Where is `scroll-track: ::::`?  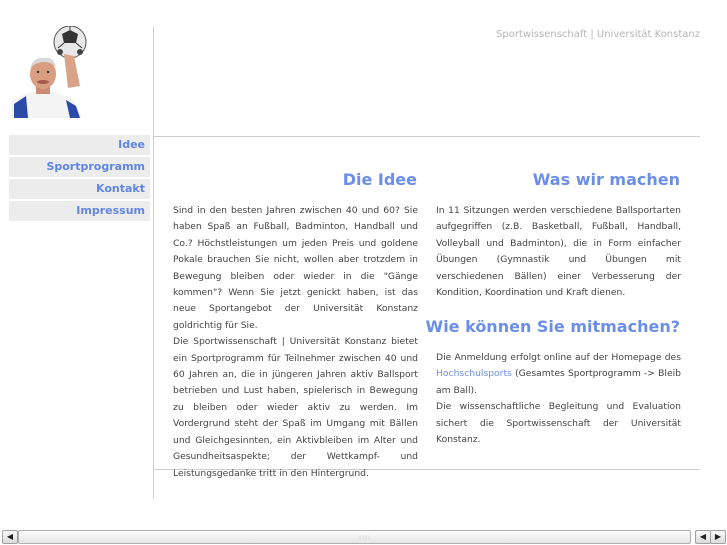 scroll-track: :::: is located at coordinates (354, 537).